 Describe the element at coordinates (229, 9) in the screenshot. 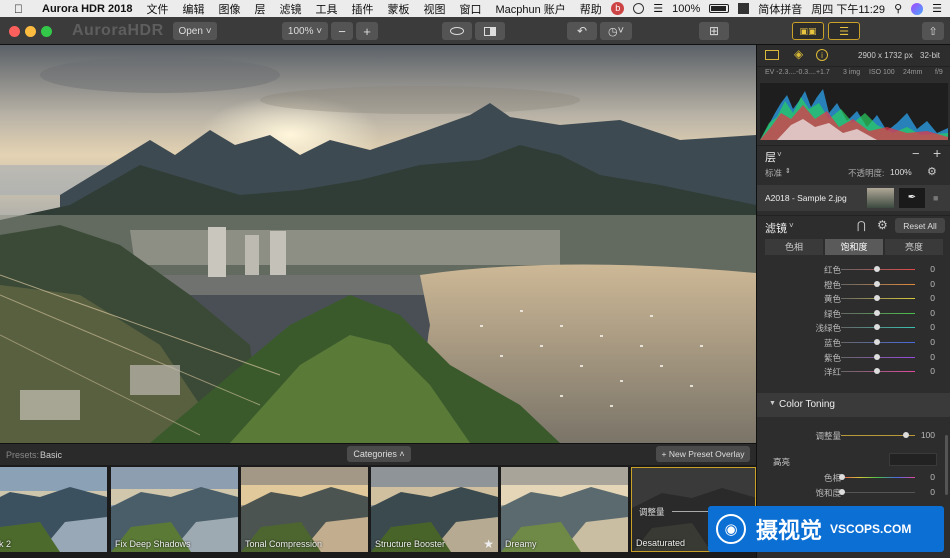

I see `menu-image: 图像` at that location.